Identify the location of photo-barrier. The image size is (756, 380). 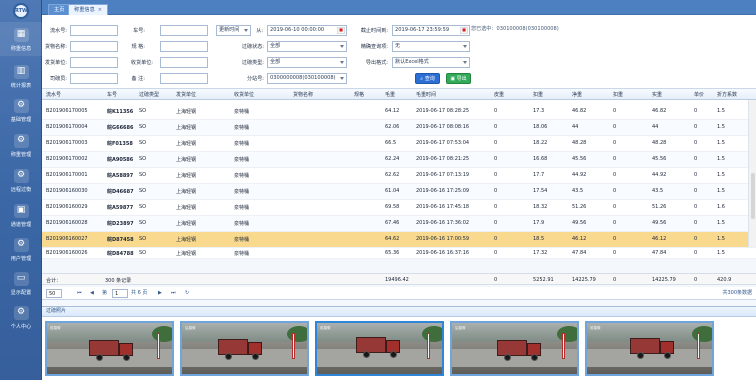
(158, 346).